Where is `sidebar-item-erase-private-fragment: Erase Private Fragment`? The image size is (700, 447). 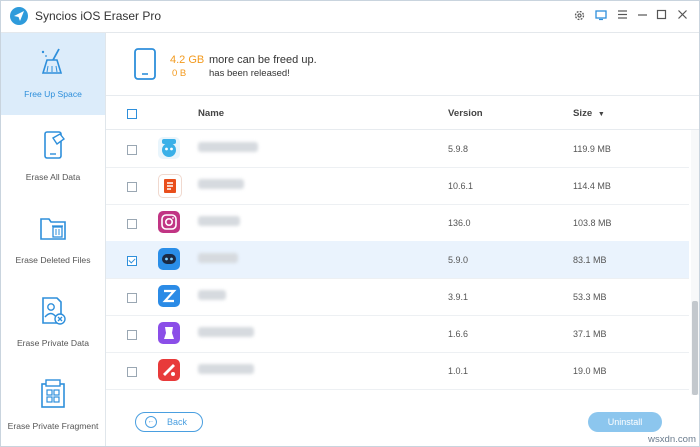
sidebar-item-erase-private-fragment: Erase Private Fragment is located at coordinates (53, 406).